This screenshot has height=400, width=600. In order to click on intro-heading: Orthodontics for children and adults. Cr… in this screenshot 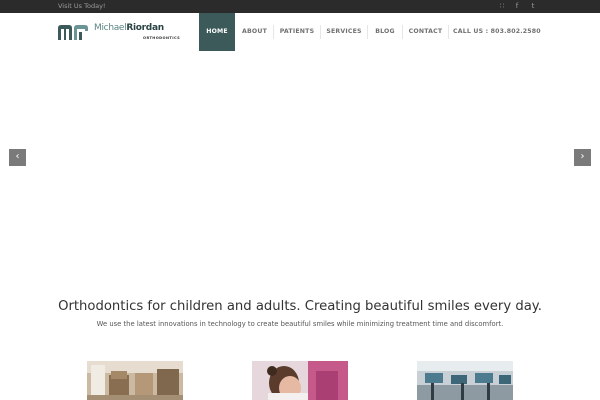, I will do `click(300, 306)`.